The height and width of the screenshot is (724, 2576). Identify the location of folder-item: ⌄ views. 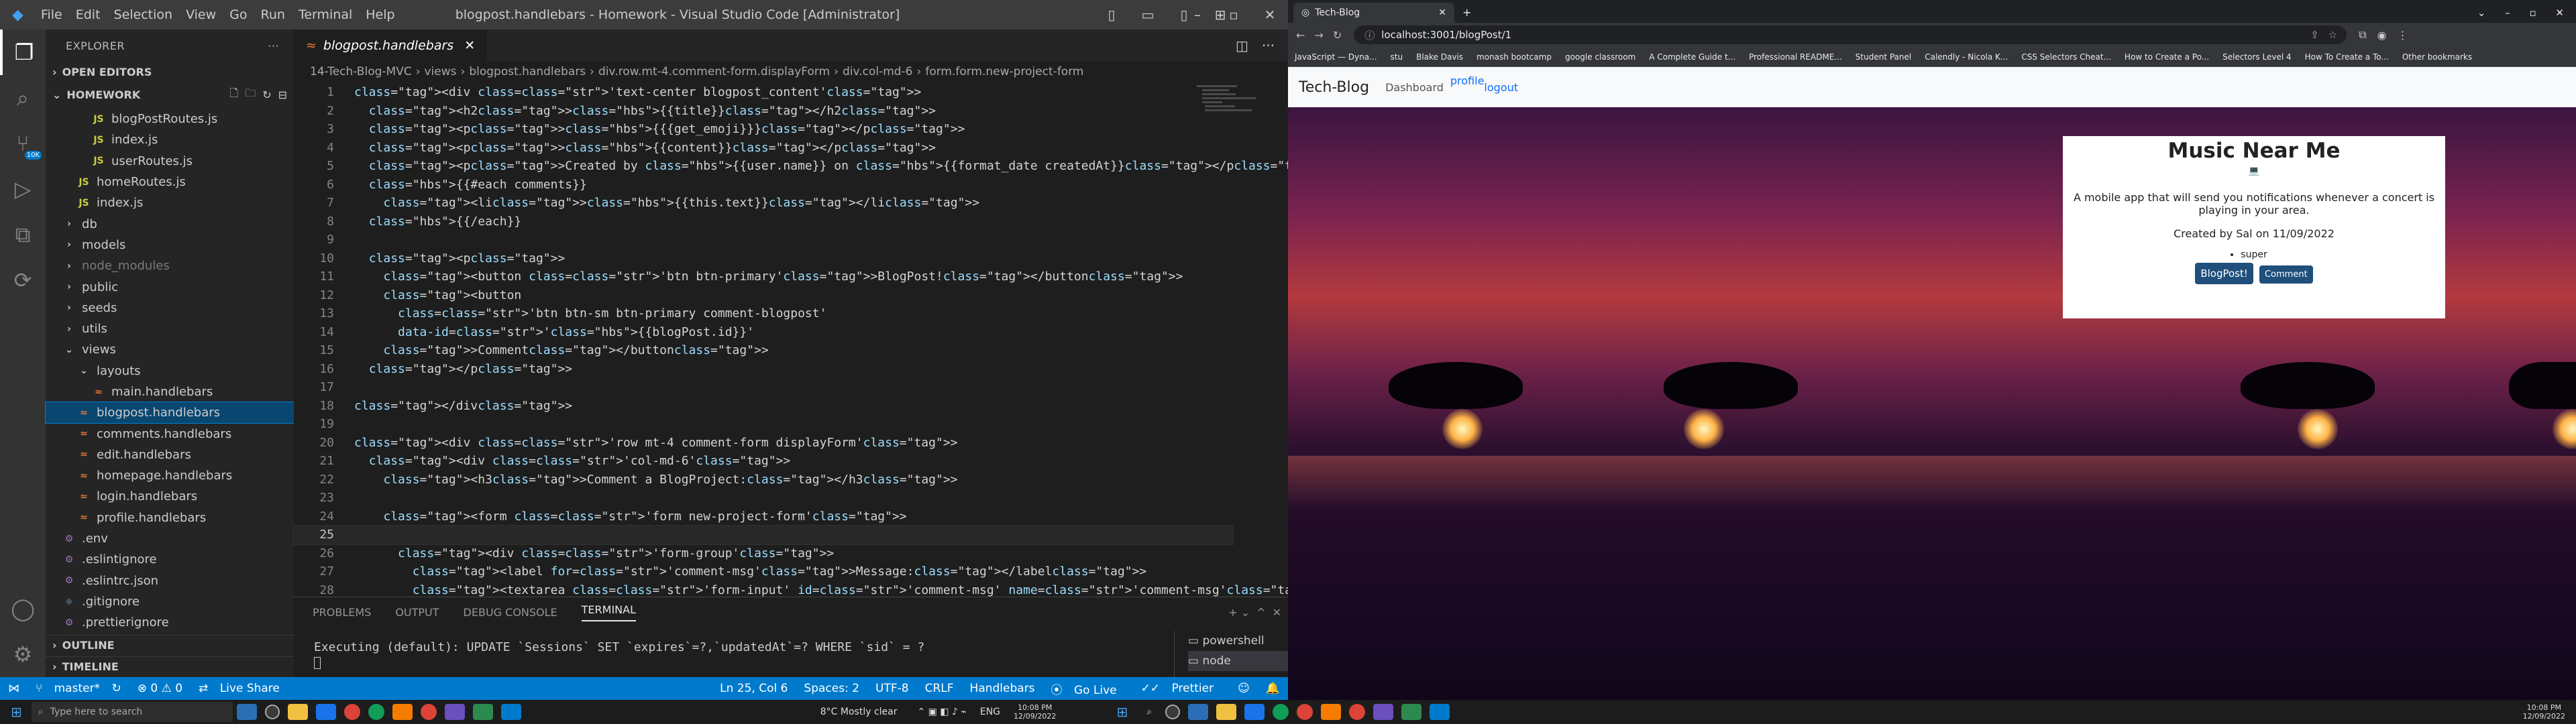
(170, 349).